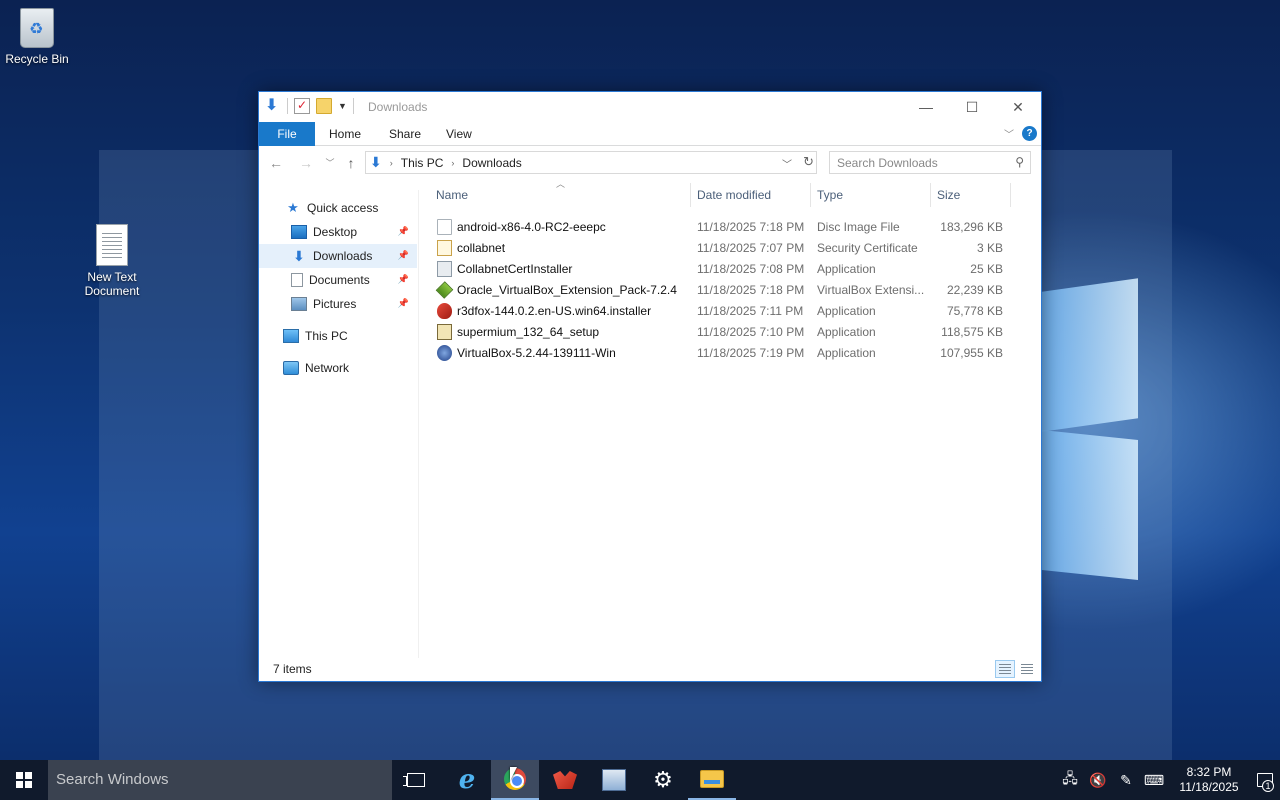 The height and width of the screenshot is (800, 1280). I want to click on documents-folder-icon, so click(297, 280).